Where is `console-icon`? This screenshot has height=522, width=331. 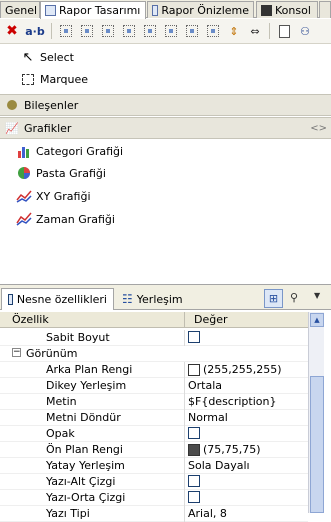
console-icon is located at coordinates (266, 10).